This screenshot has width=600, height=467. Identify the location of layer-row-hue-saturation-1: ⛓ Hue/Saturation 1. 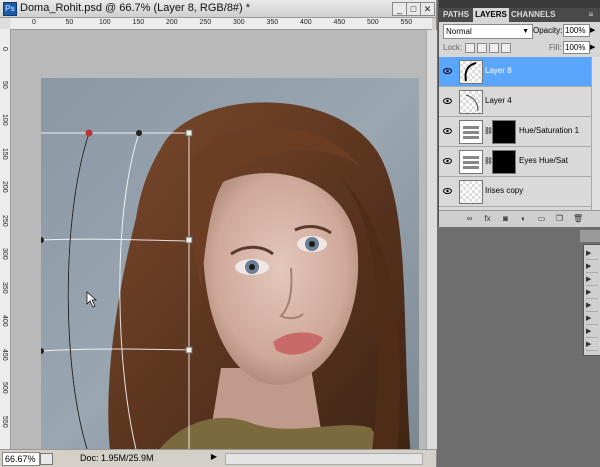
(515, 132).